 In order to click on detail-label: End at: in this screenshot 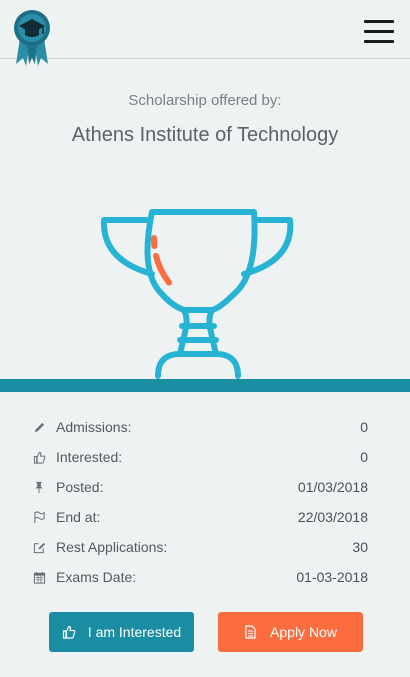, I will do `click(78, 517)`.